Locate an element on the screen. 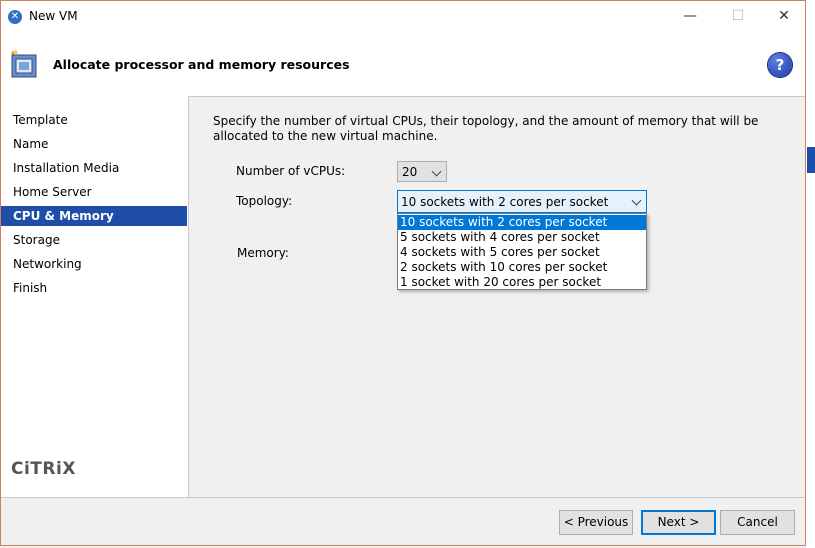 The height and width of the screenshot is (548, 815). help-icon: ? is located at coordinates (780, 65).